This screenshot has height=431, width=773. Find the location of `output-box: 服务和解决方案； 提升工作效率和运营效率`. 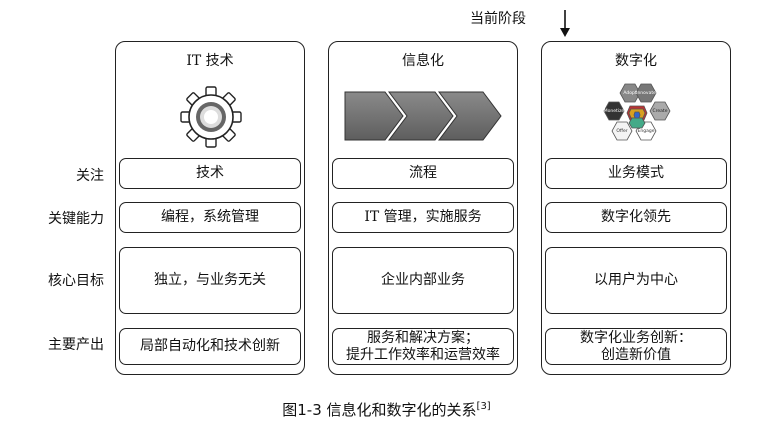

output-box: 服务和解决方案； 提升工作效率和运营效率 is located at coordinates (423, 346).